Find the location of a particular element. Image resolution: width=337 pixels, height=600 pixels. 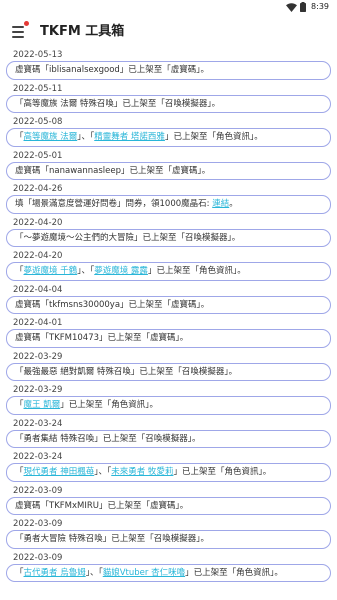

news-text: 虛寶碼「nanawannasleep」已上架至「虛寶碼」。 is located at coordinates (113, 170).